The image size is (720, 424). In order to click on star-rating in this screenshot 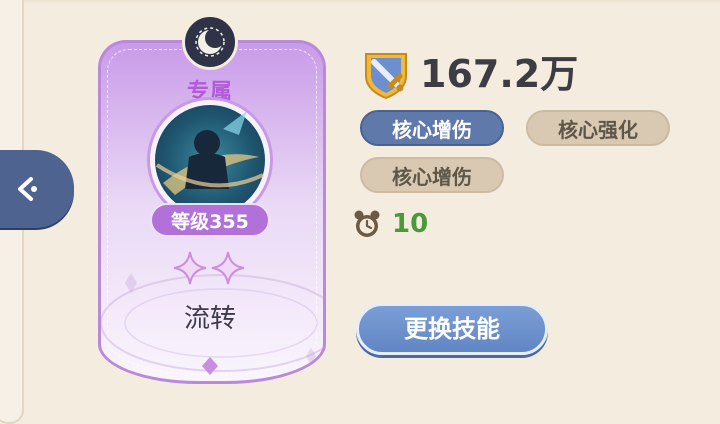, I will do `click(209, 268)`.